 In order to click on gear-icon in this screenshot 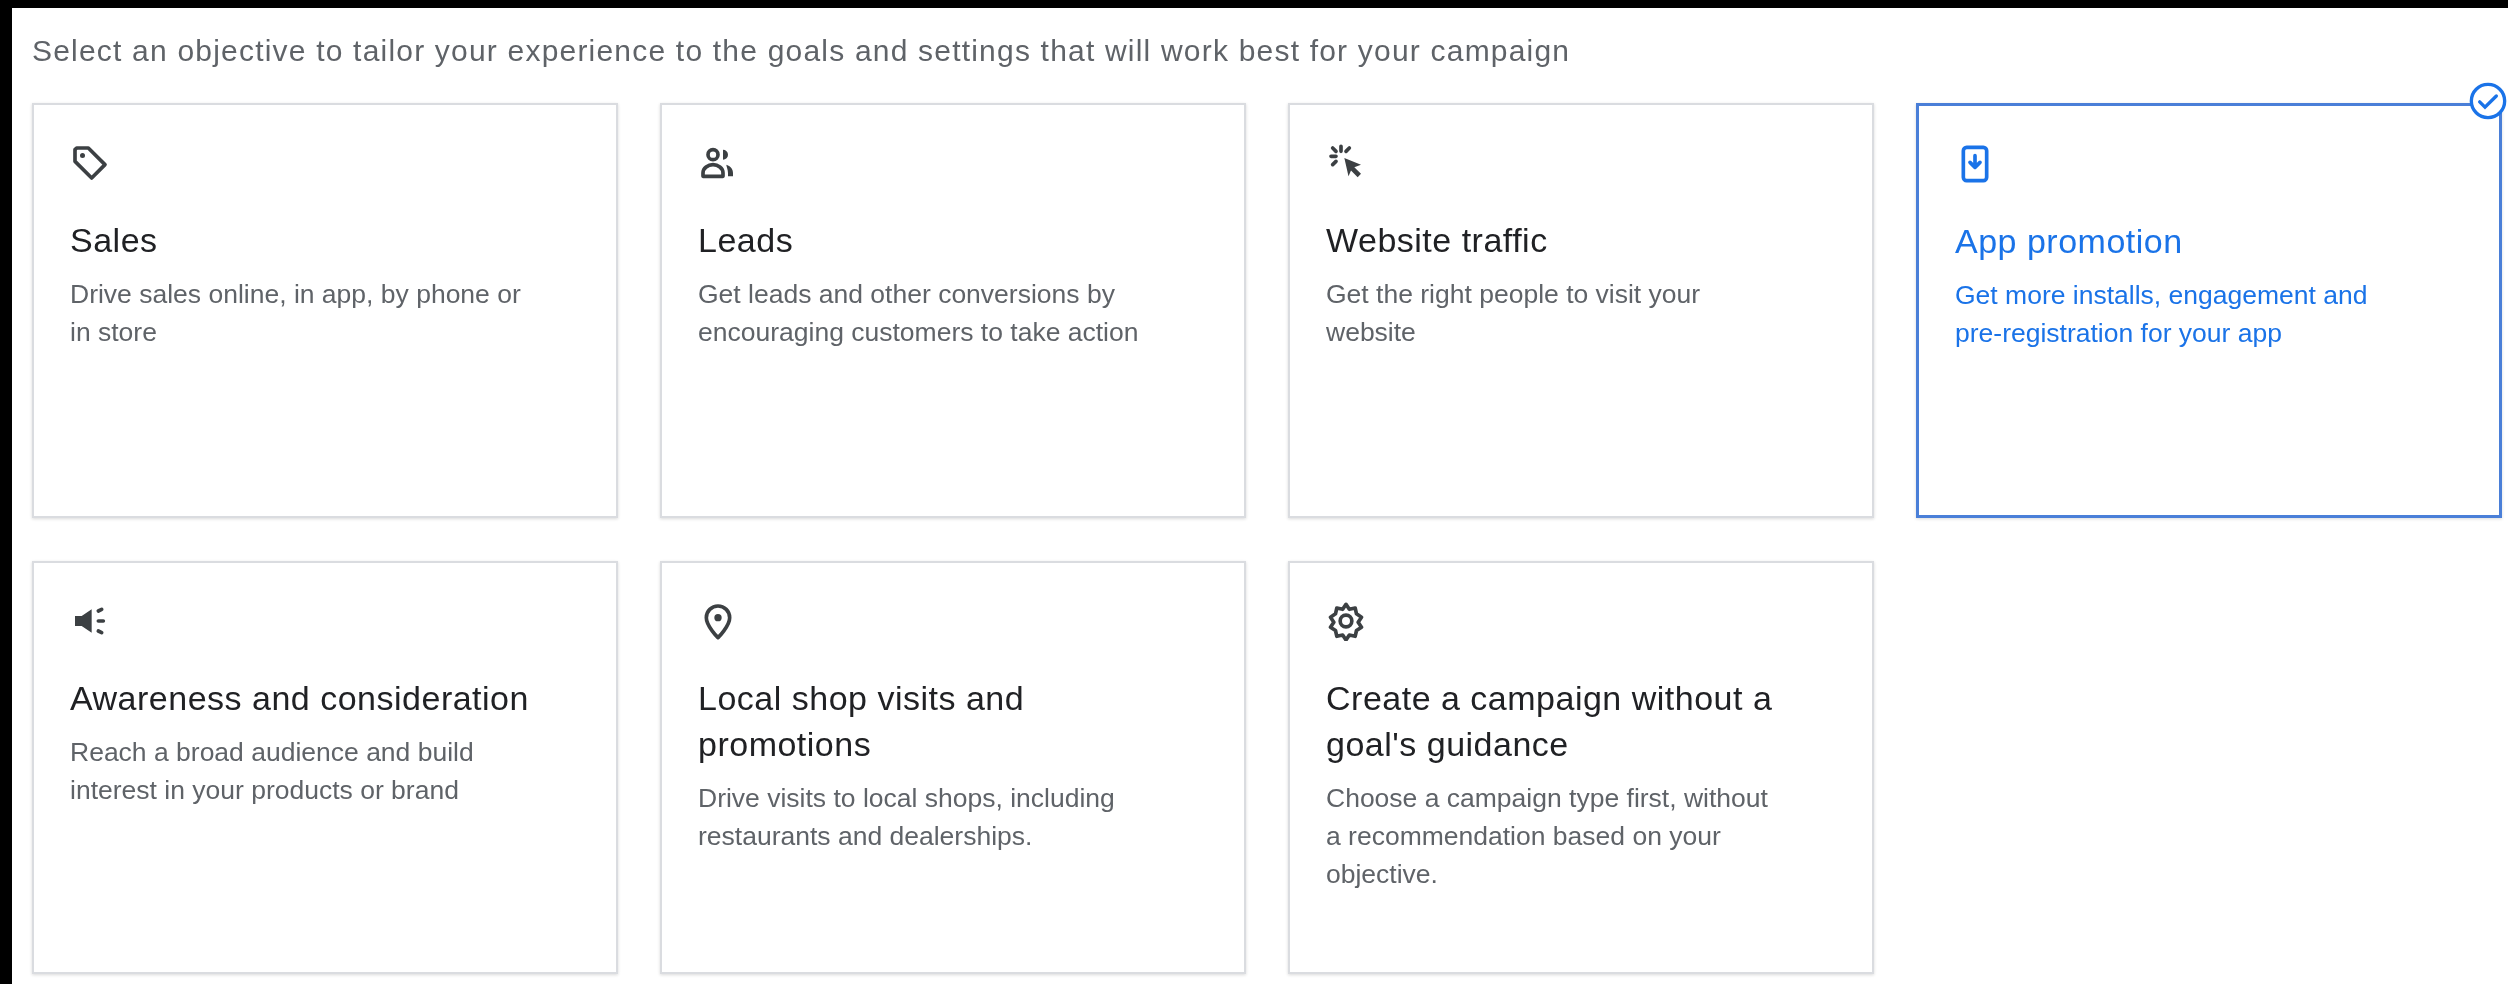, I will do `click(1346, 621)`.